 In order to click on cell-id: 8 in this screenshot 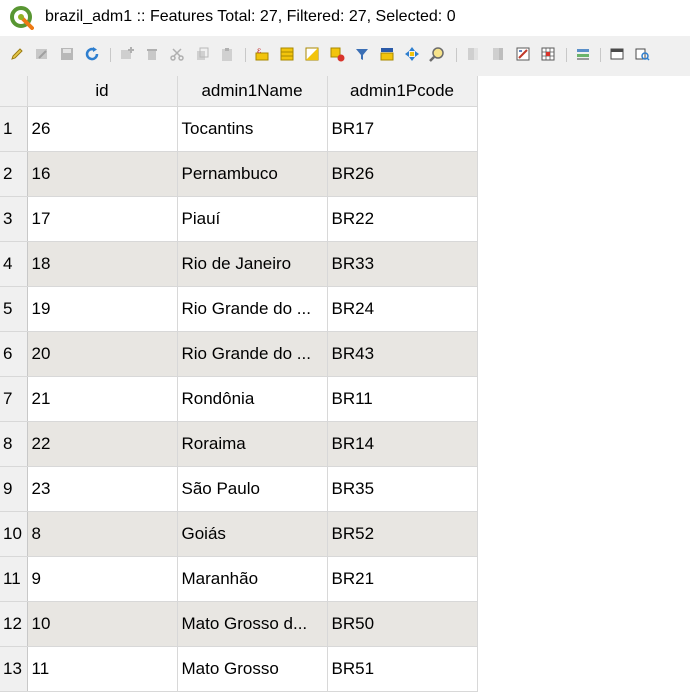, I will do `click(102, 534)`.